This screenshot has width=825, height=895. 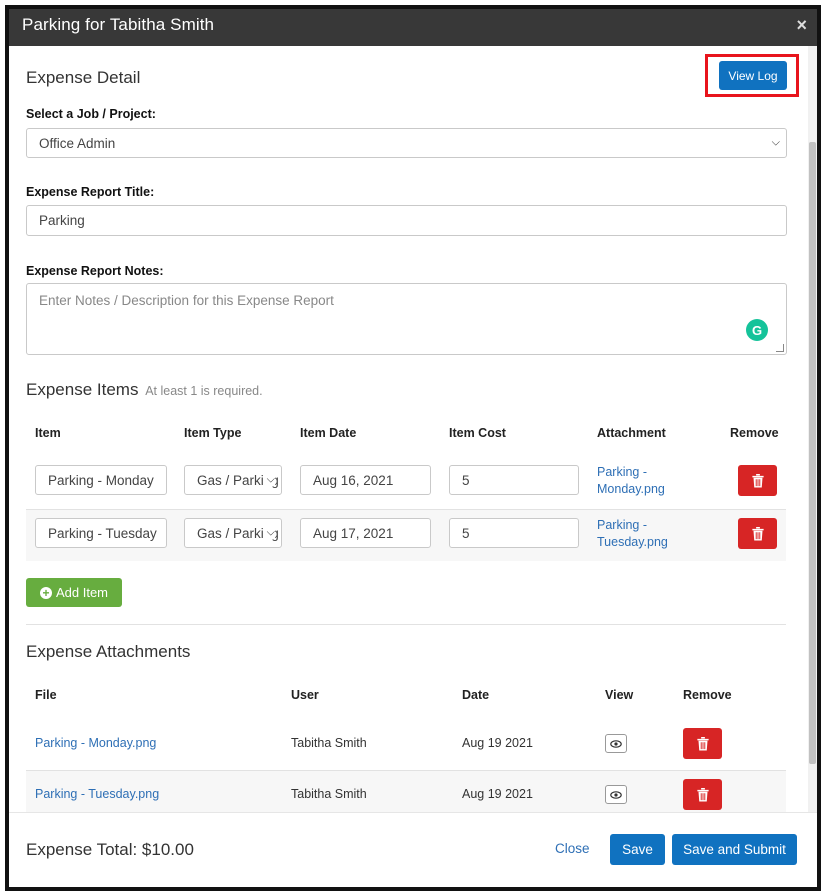 I want to click on scrollbar, so click(x=812, y=429).